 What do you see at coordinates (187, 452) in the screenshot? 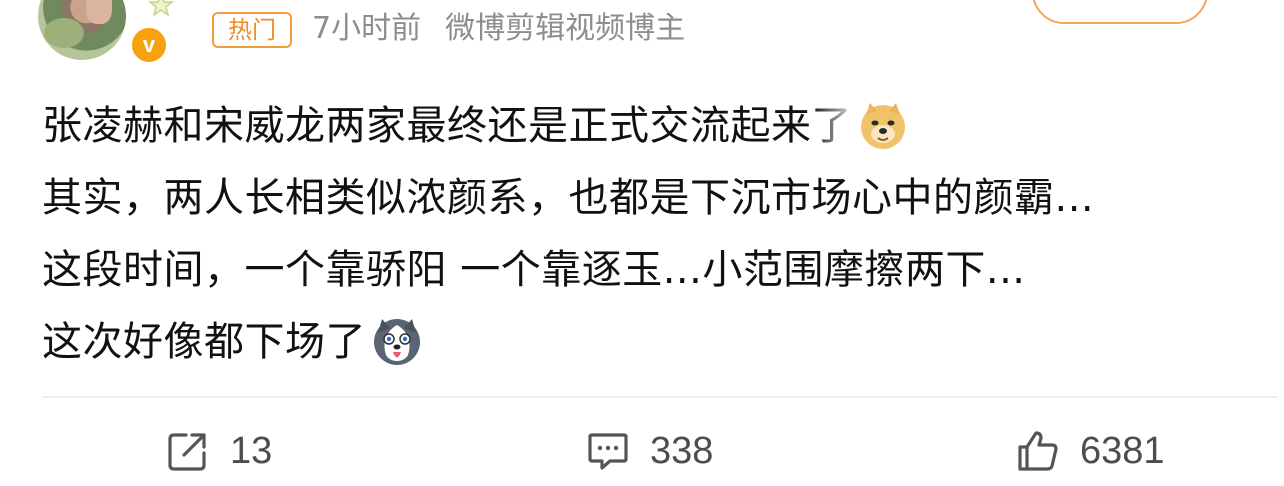
I see `repost-icon` at bounding box center [187, 452].